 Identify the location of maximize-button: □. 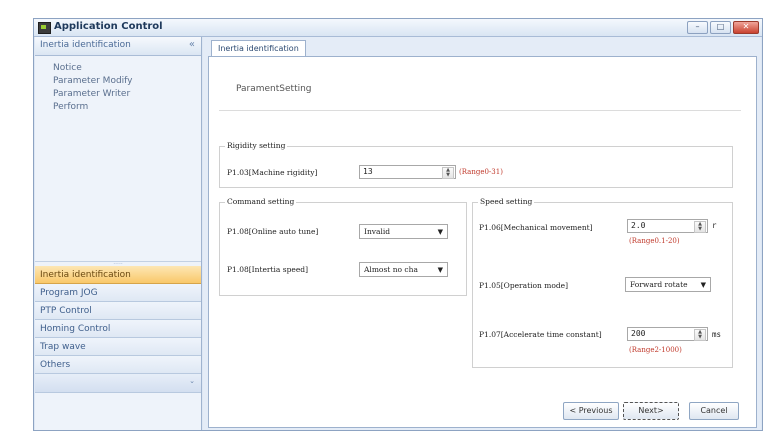
(720, 27).